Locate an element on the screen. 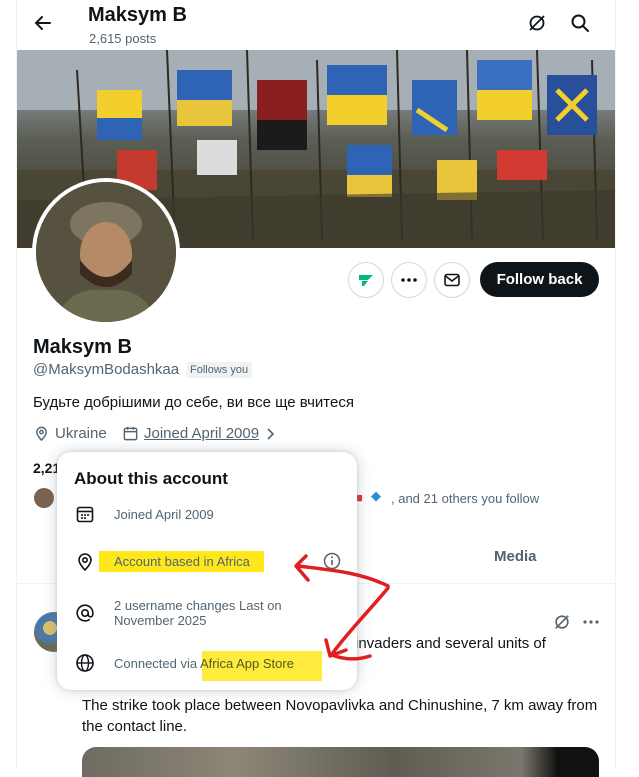 This screenshot has width=639, height=777. annotation-arrow-lower is located at coordinates (360, 621).